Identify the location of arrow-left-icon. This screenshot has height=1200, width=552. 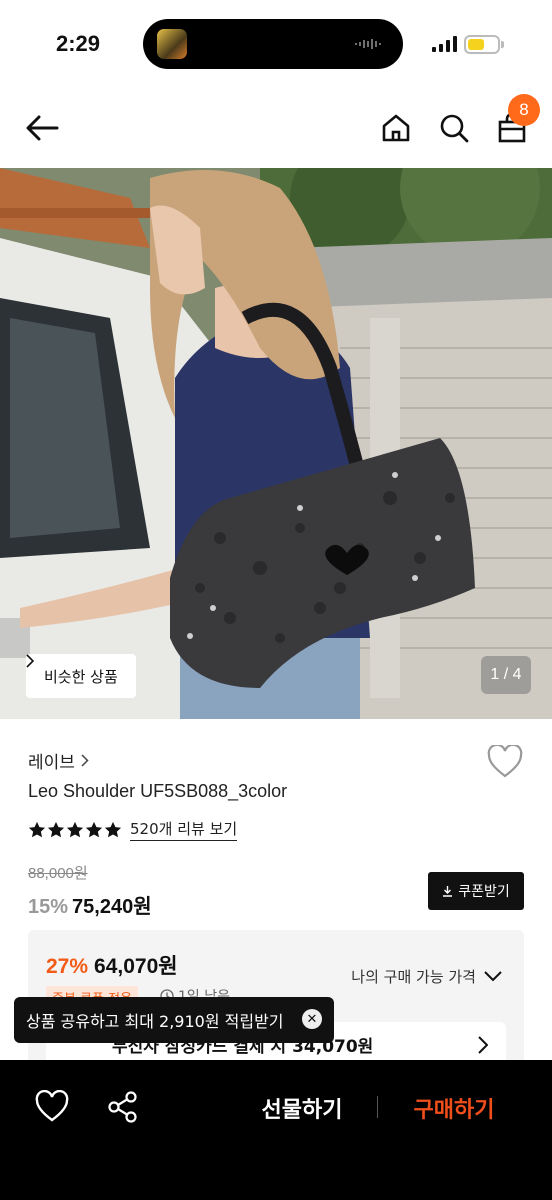
(42, 128).